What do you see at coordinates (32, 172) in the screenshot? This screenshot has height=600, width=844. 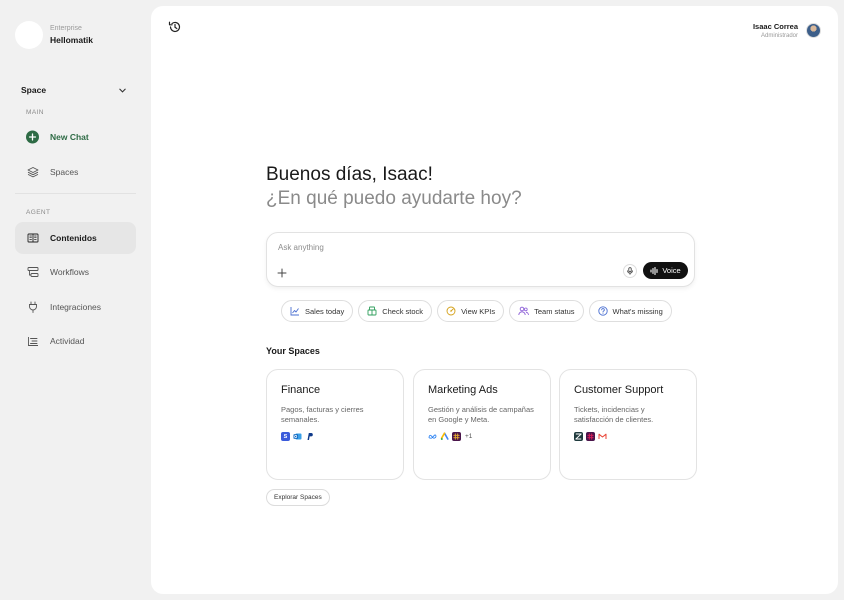 I see `layers-icon` at bounding box center [32, 172].